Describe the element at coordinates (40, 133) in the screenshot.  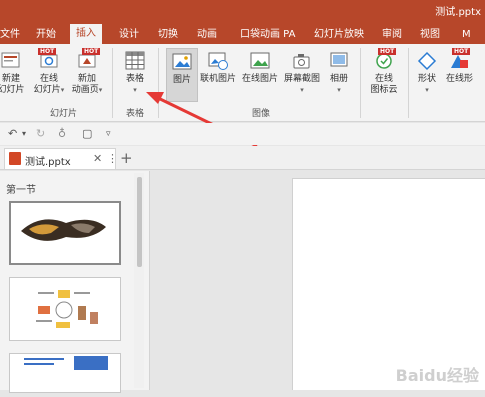
I see `redo-icon: ↻` at that location.